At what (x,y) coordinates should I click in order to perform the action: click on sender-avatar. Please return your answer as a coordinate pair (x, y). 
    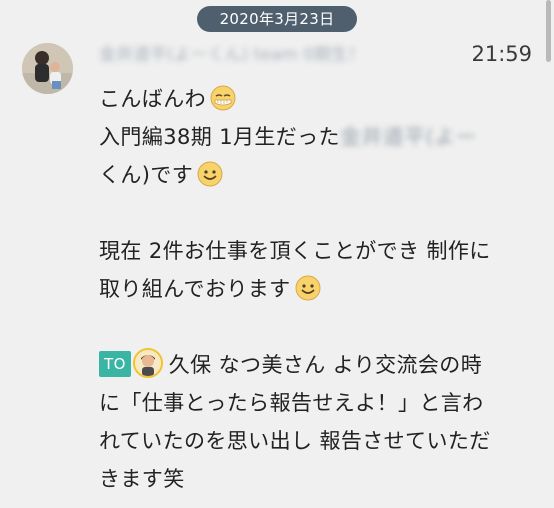
    Looking at the image, I should click on (47, 68).